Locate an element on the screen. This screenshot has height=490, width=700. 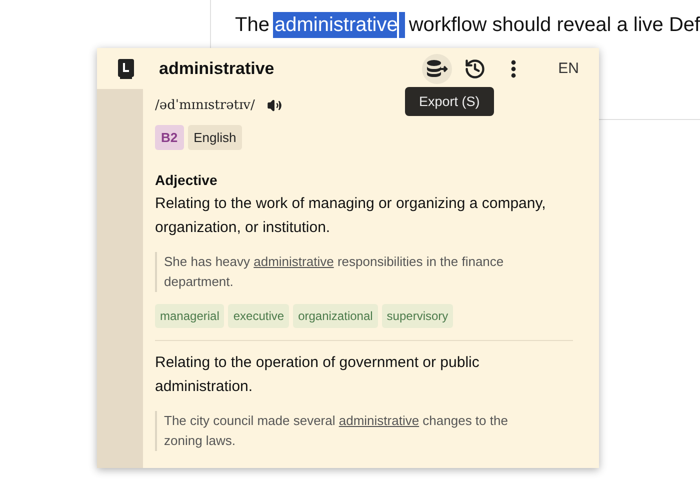
example-sentence: She has heavy administrative responsibilities in the finance department. is located at coordinates (349, 272).